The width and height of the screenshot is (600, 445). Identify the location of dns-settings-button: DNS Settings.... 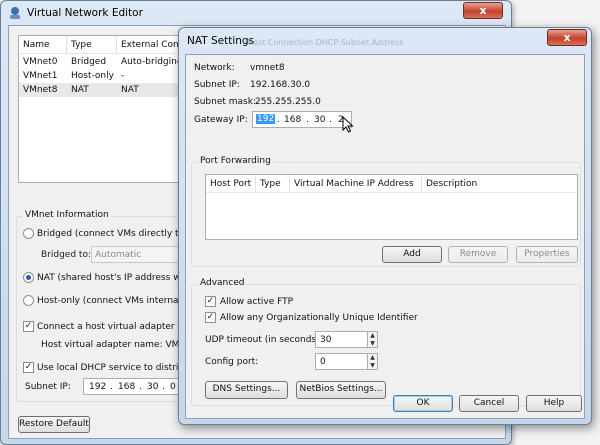
(246, 390).